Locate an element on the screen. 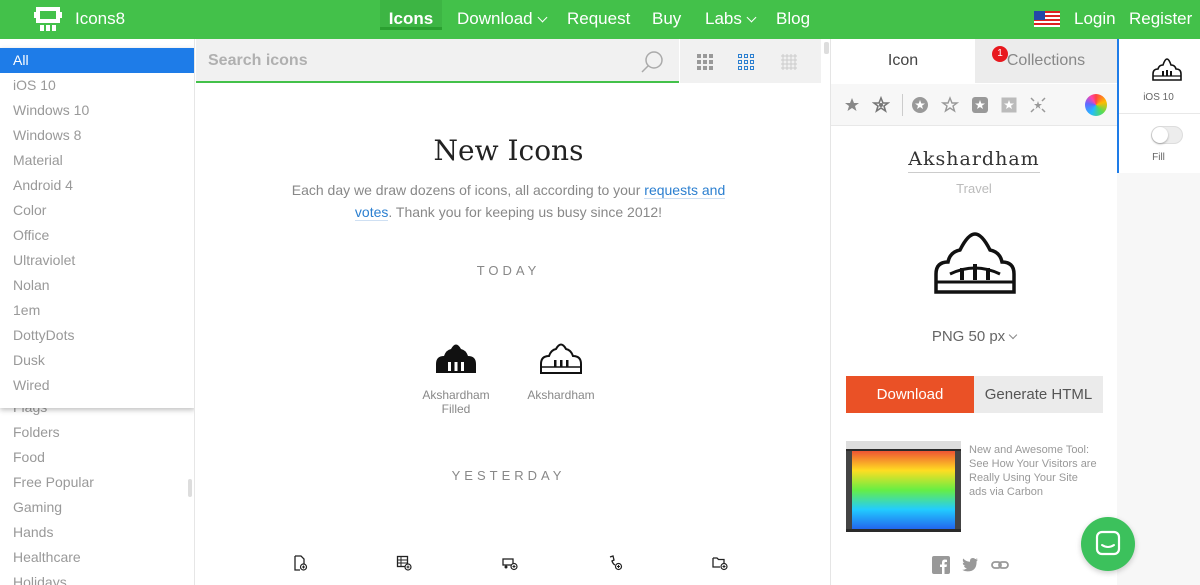 The width and height of the screenshot is (1200, 585). grid-medium-icon is located at coordinates (746, 62).